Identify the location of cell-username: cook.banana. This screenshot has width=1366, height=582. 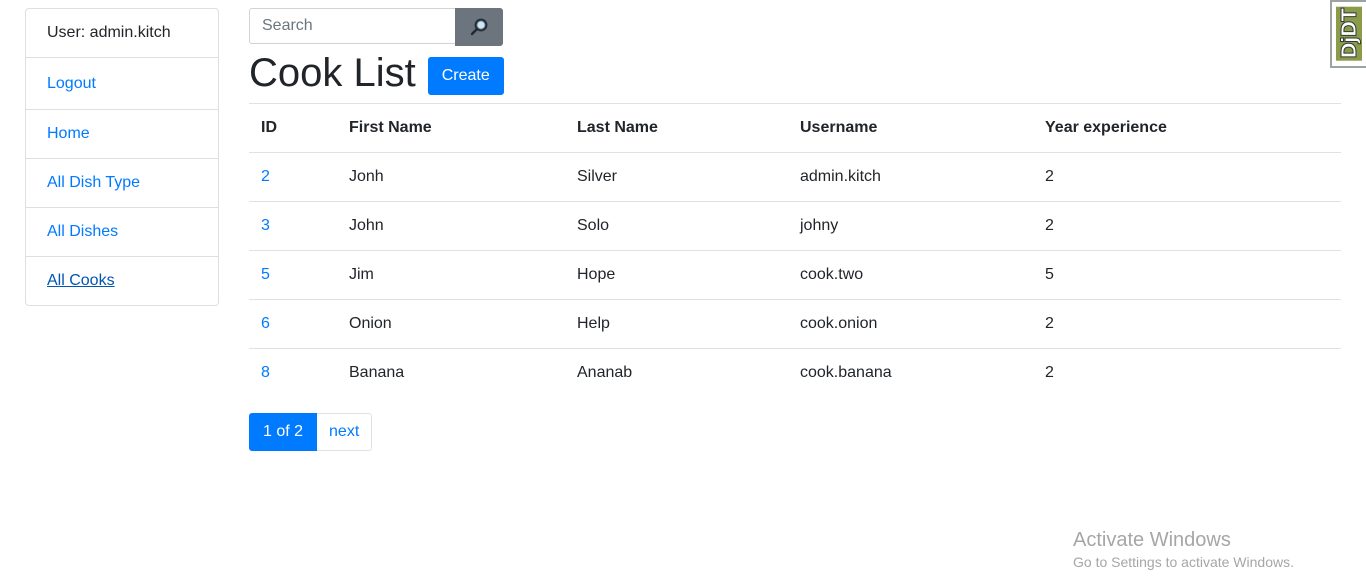
(910, 372).